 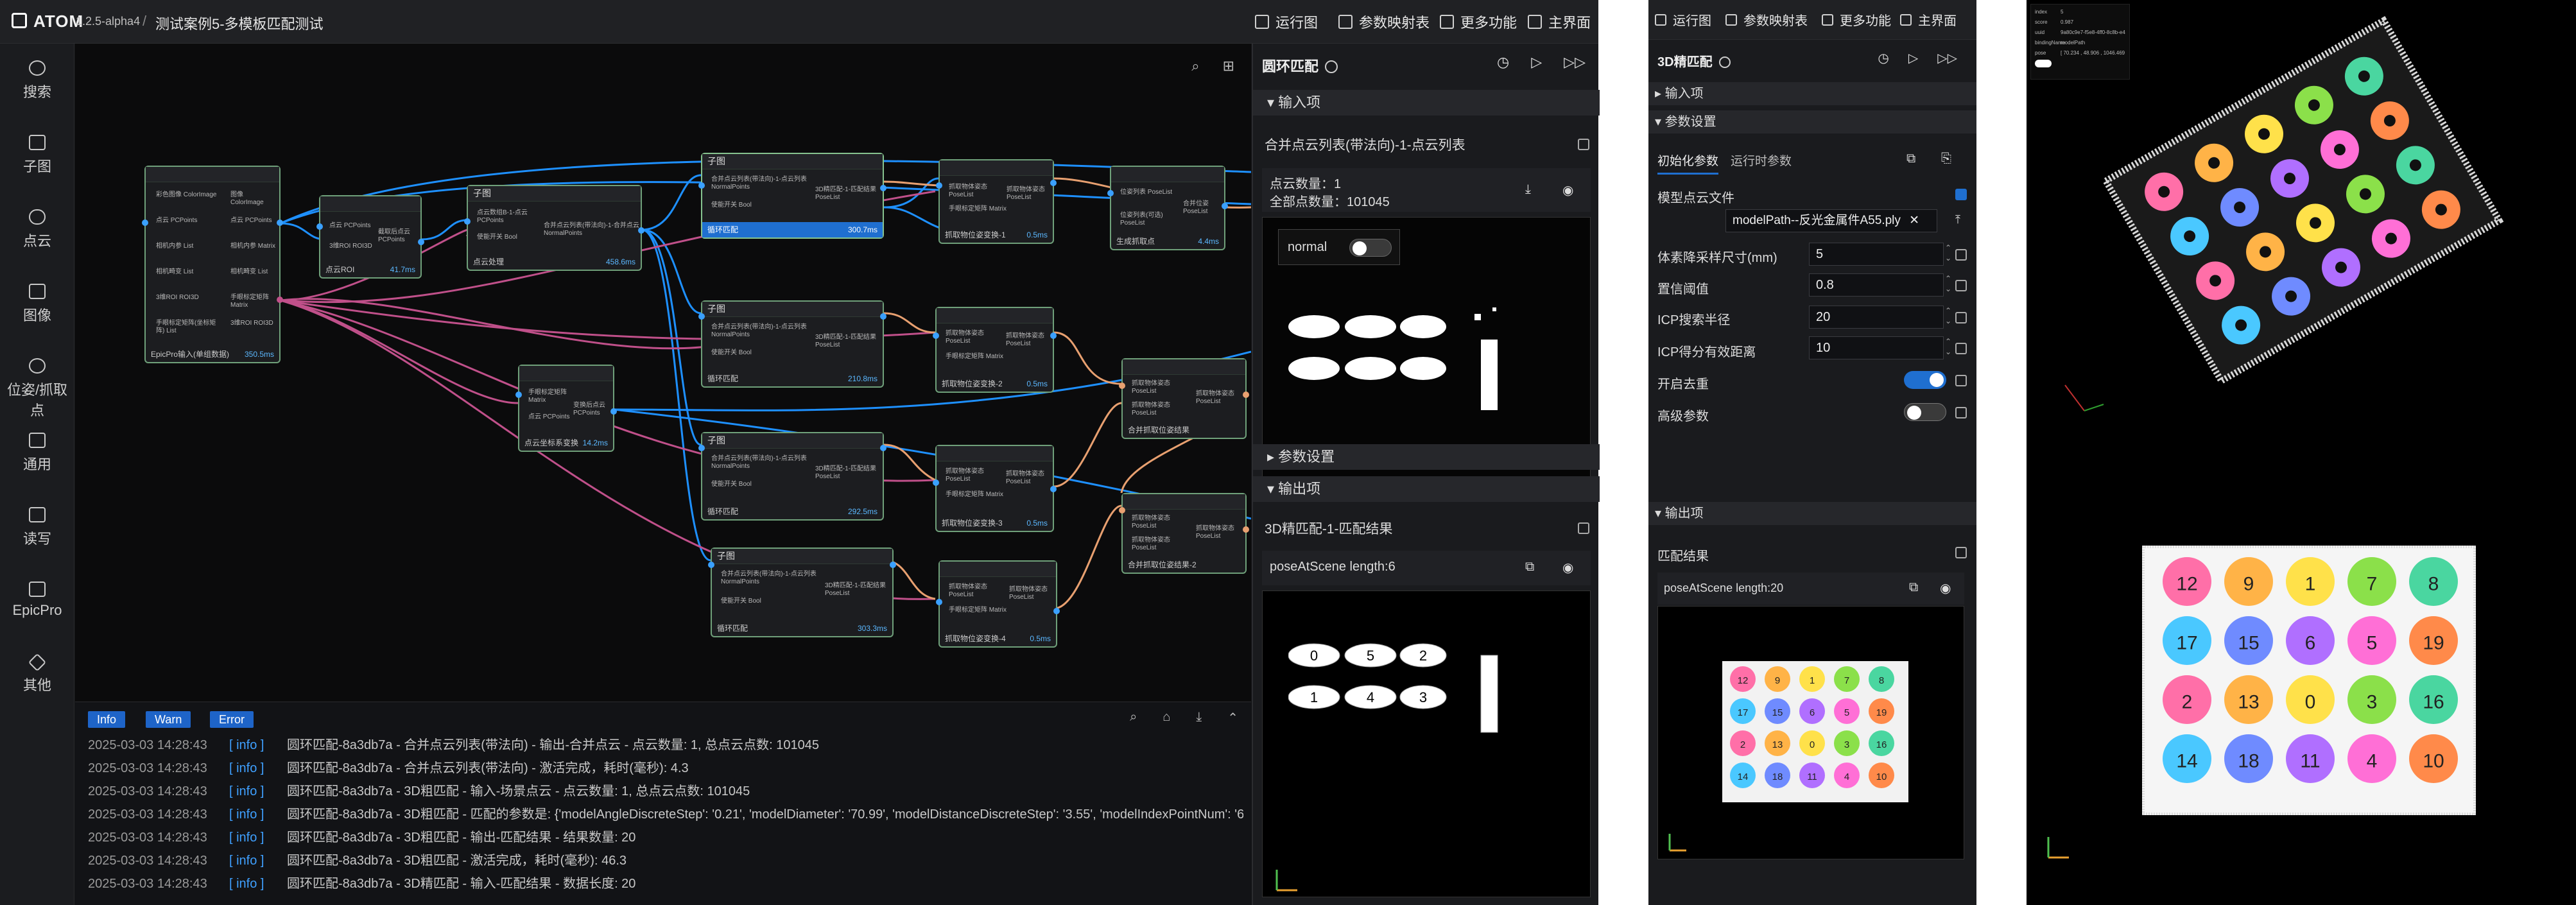 What do you see at coordinates (1928, 19) in the screenshot?
I see `menu-home: 主界面` at bounding box center [1928, 19].